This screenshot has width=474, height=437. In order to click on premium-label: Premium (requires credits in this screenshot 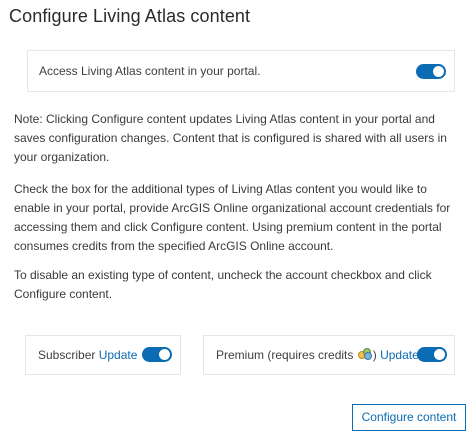, I will do `click(285, 355)`.